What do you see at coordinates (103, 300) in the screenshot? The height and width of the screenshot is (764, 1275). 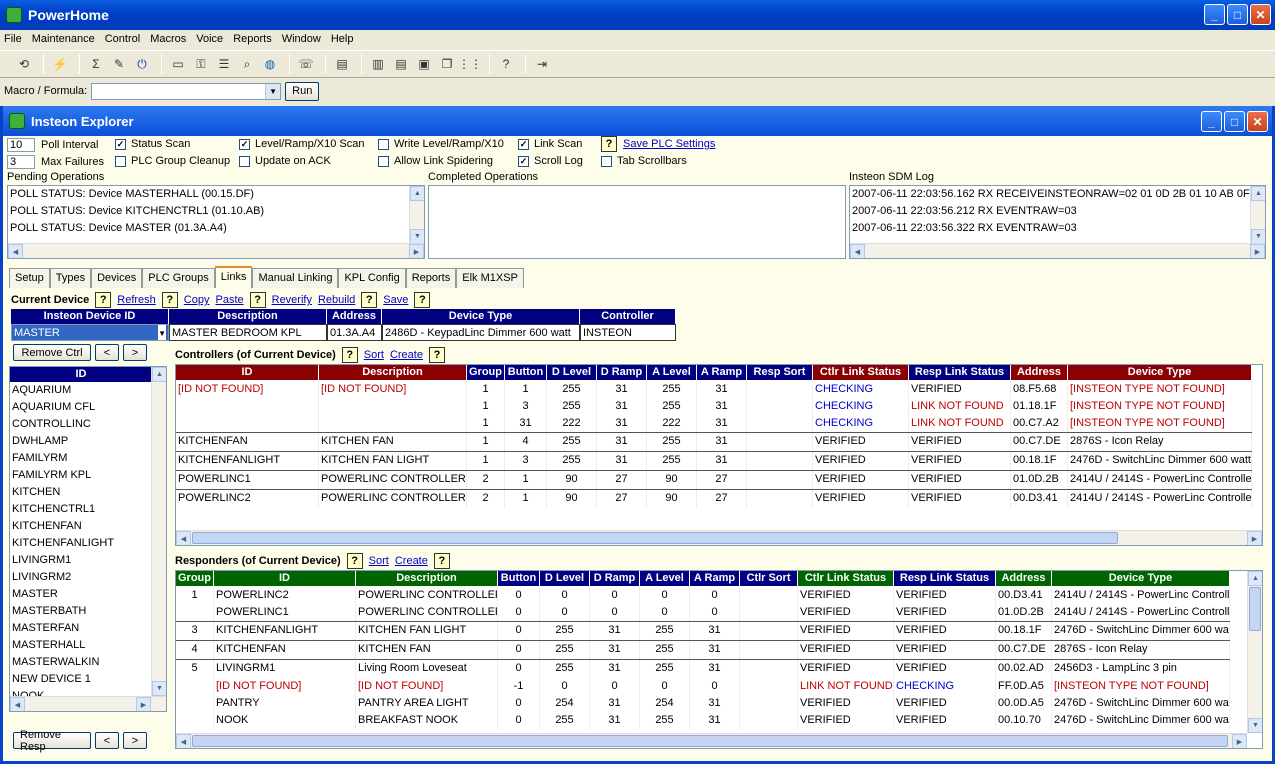 I see `current-device-help-icon: ?` at bounding box center [103, 300].